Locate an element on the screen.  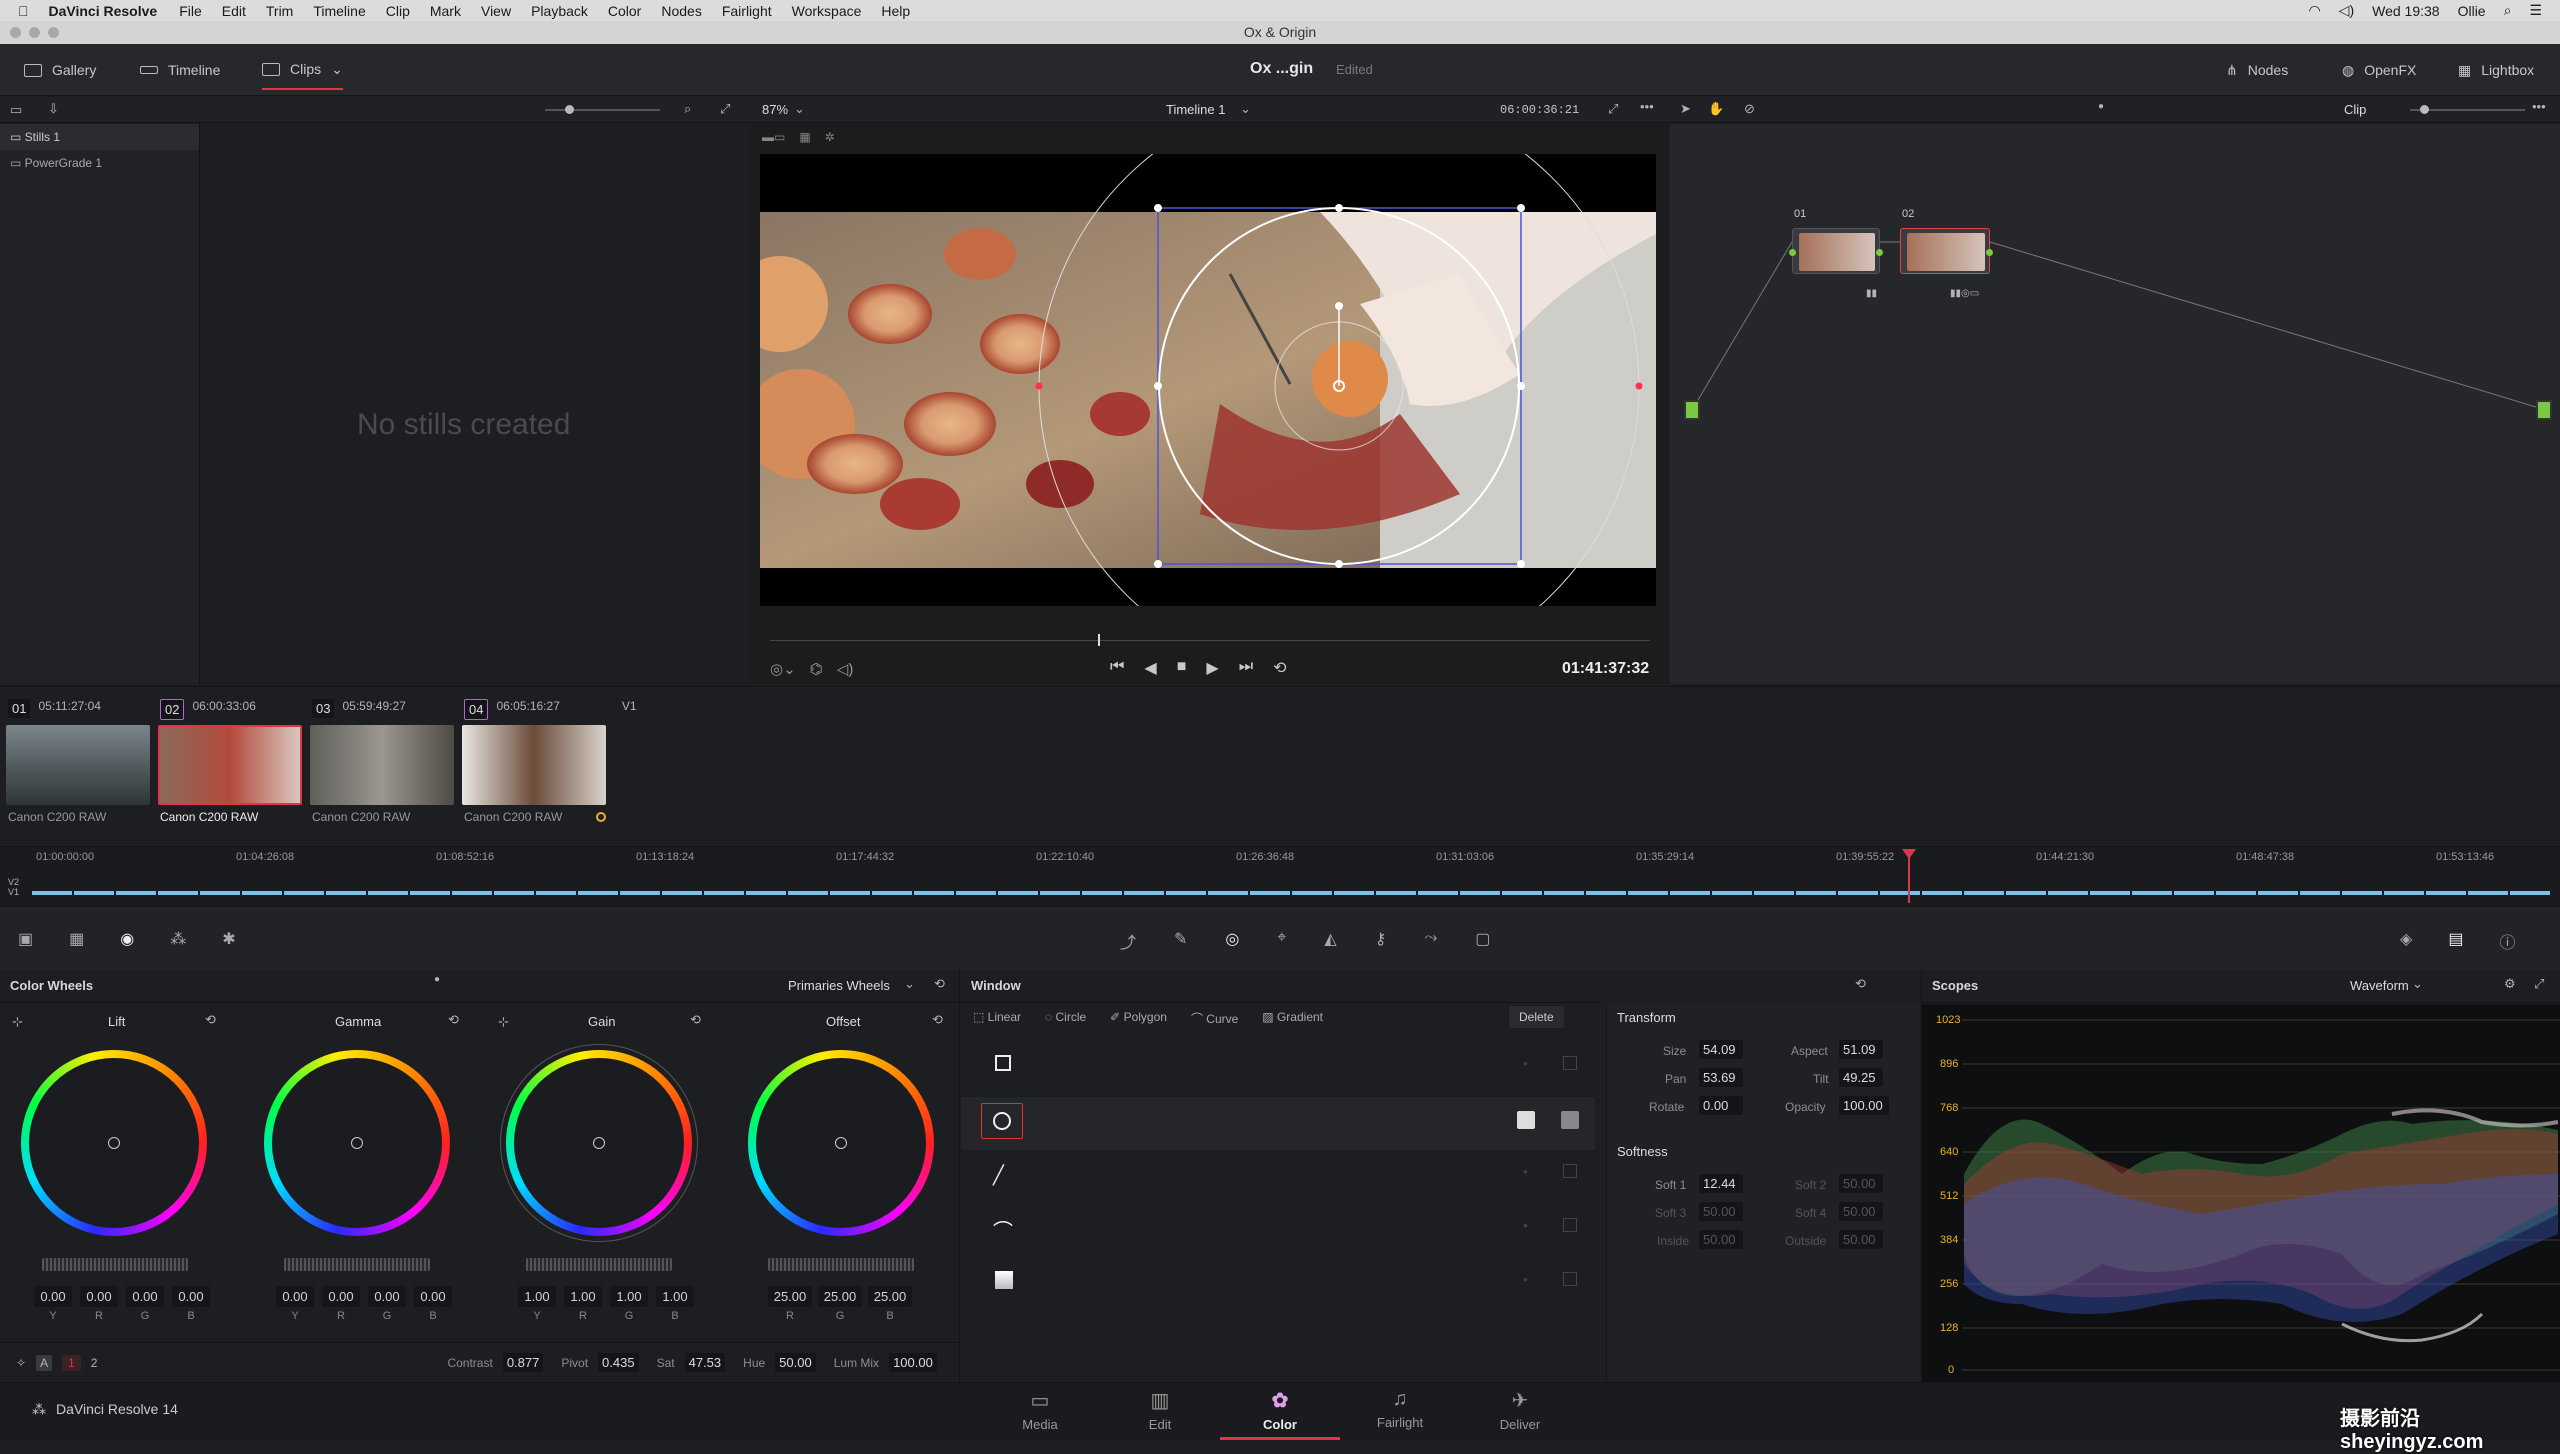
aspect-value: 51.09 is located at coordinates (1861, 1049).